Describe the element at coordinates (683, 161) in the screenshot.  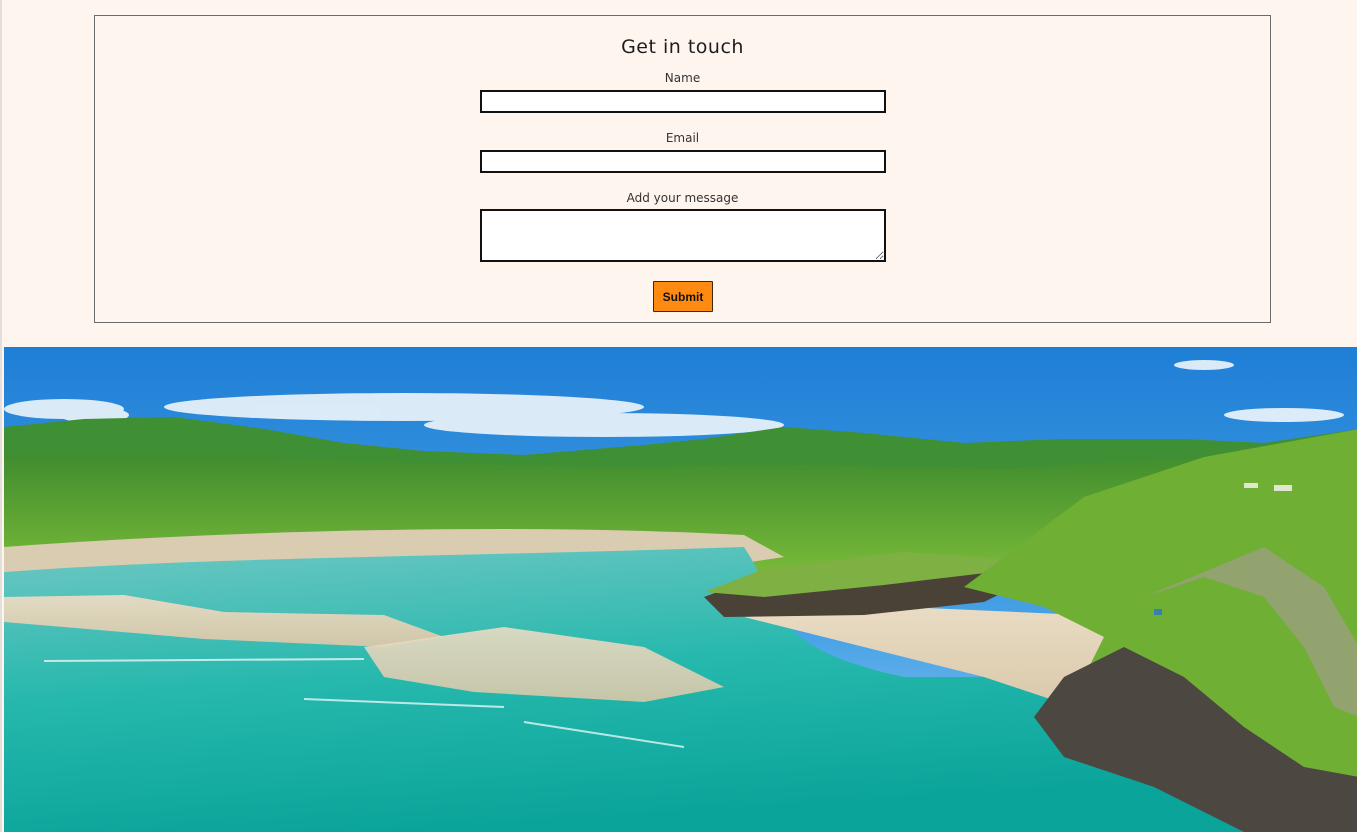
I see `email-input` at that location.